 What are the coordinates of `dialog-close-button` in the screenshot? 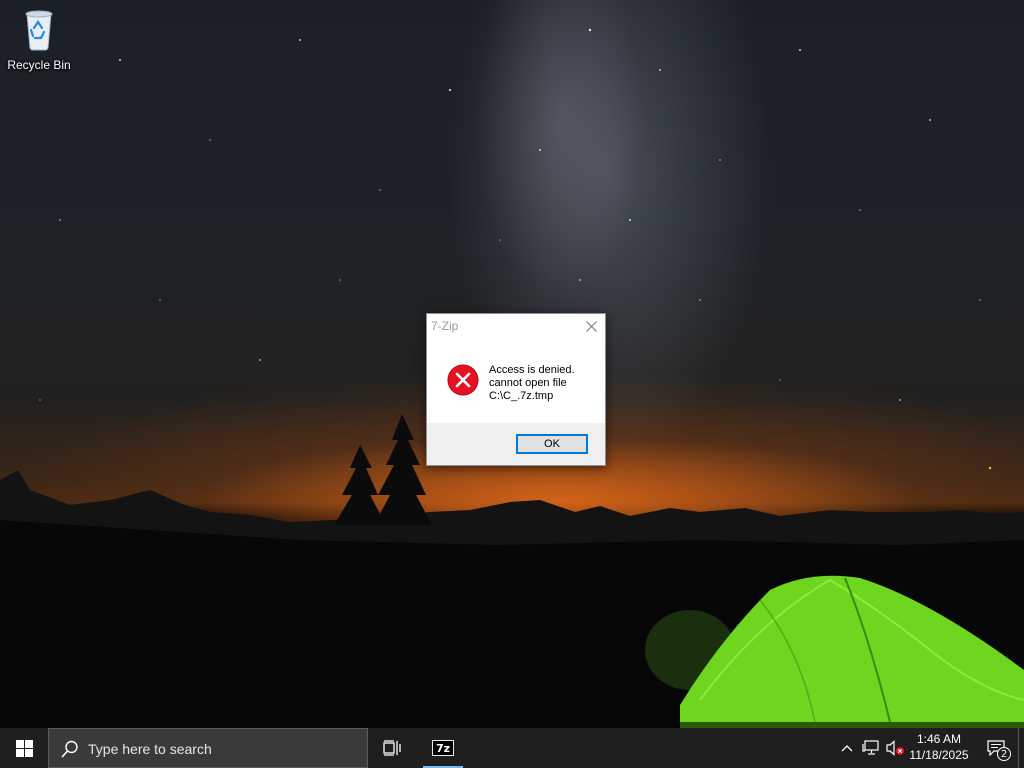 It's located at (591, 326).